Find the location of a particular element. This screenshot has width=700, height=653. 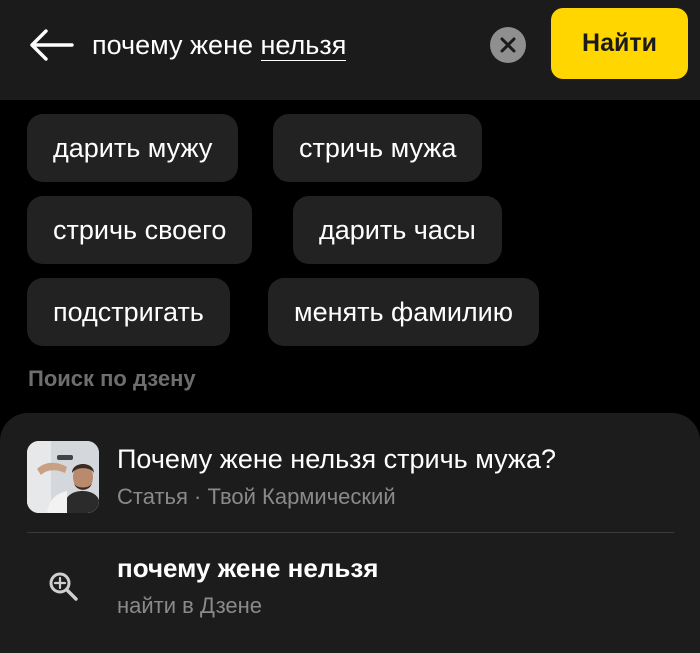

result-thumbnail is located at coordinates (63, 477).